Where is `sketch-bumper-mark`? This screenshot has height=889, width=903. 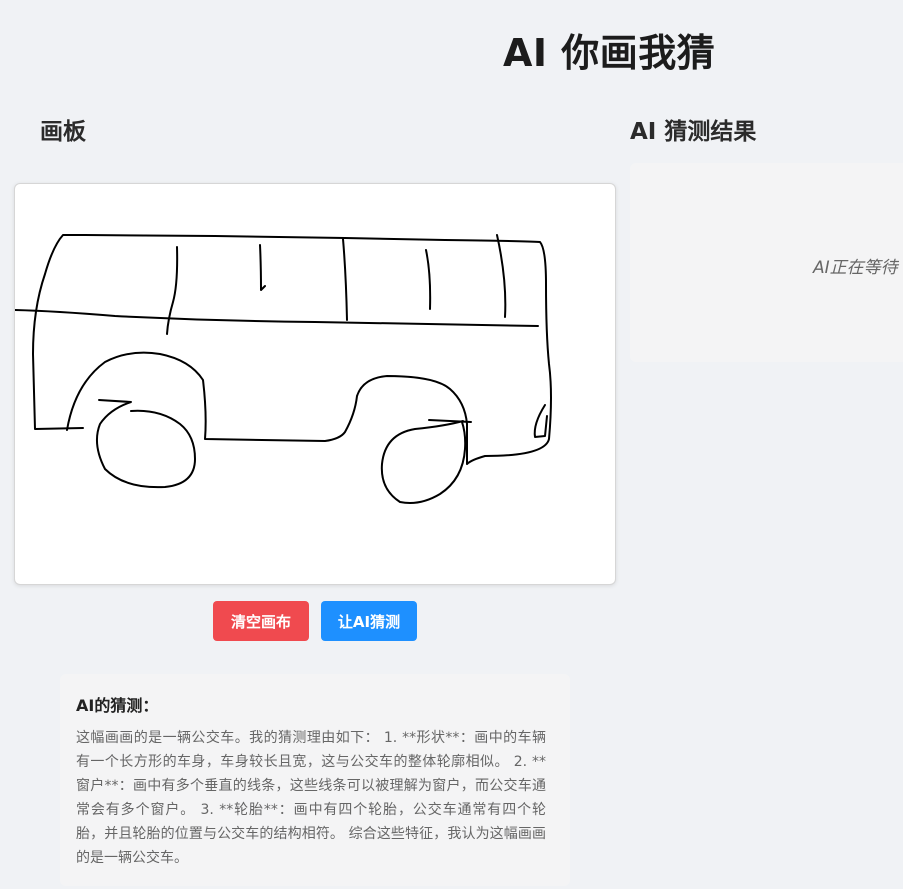 sketch-bumper-mark is located at coordinates (540, 421).